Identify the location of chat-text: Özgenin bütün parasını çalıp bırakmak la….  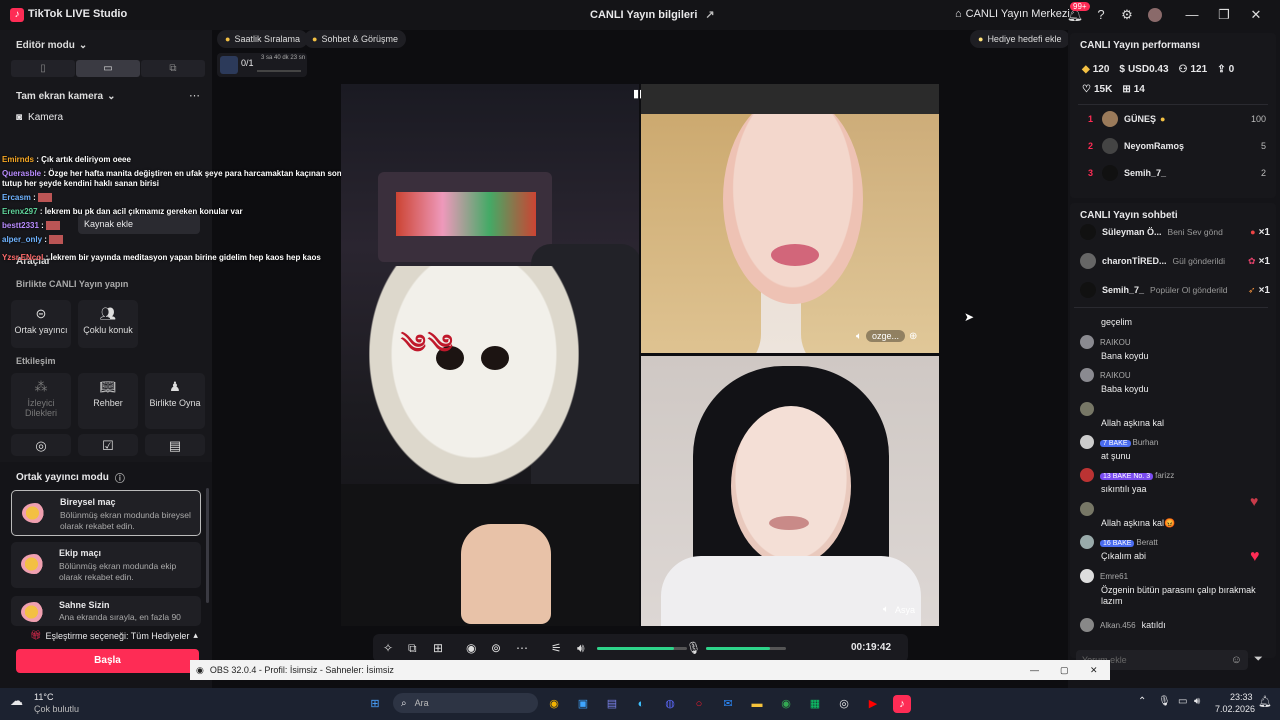
(1178, 595).